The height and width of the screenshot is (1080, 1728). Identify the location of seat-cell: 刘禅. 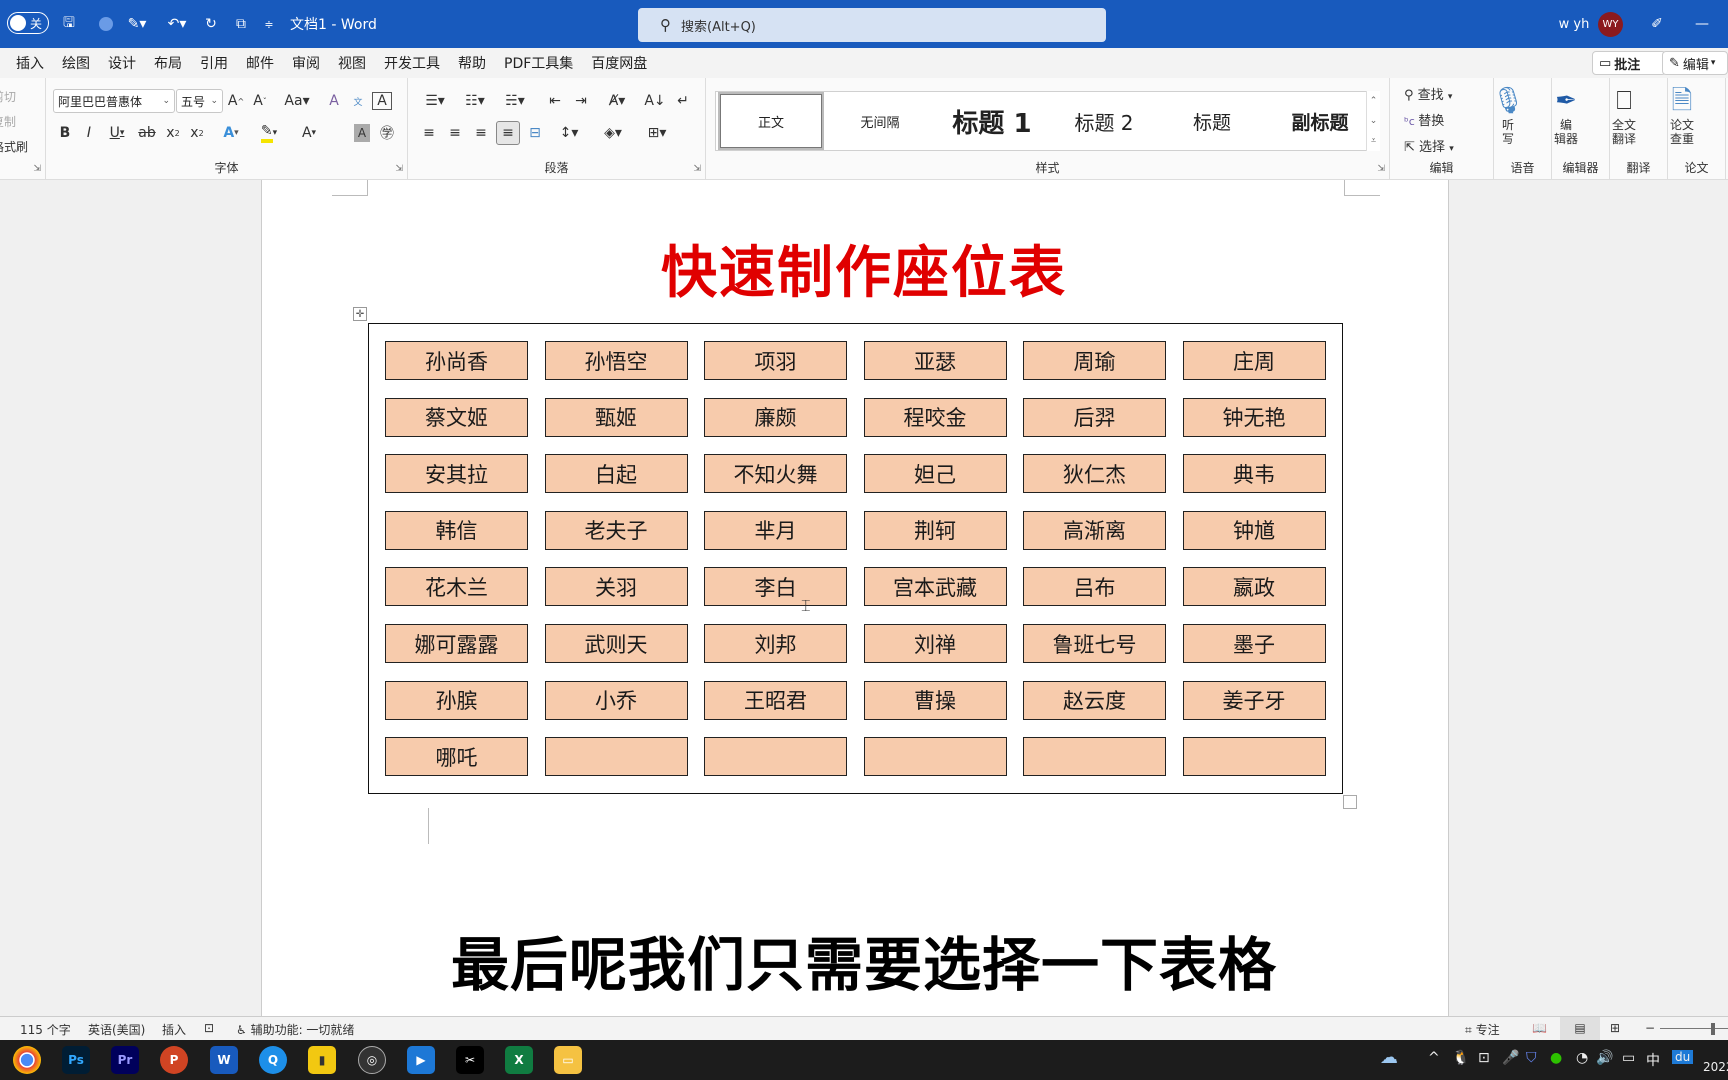
(935, 643).